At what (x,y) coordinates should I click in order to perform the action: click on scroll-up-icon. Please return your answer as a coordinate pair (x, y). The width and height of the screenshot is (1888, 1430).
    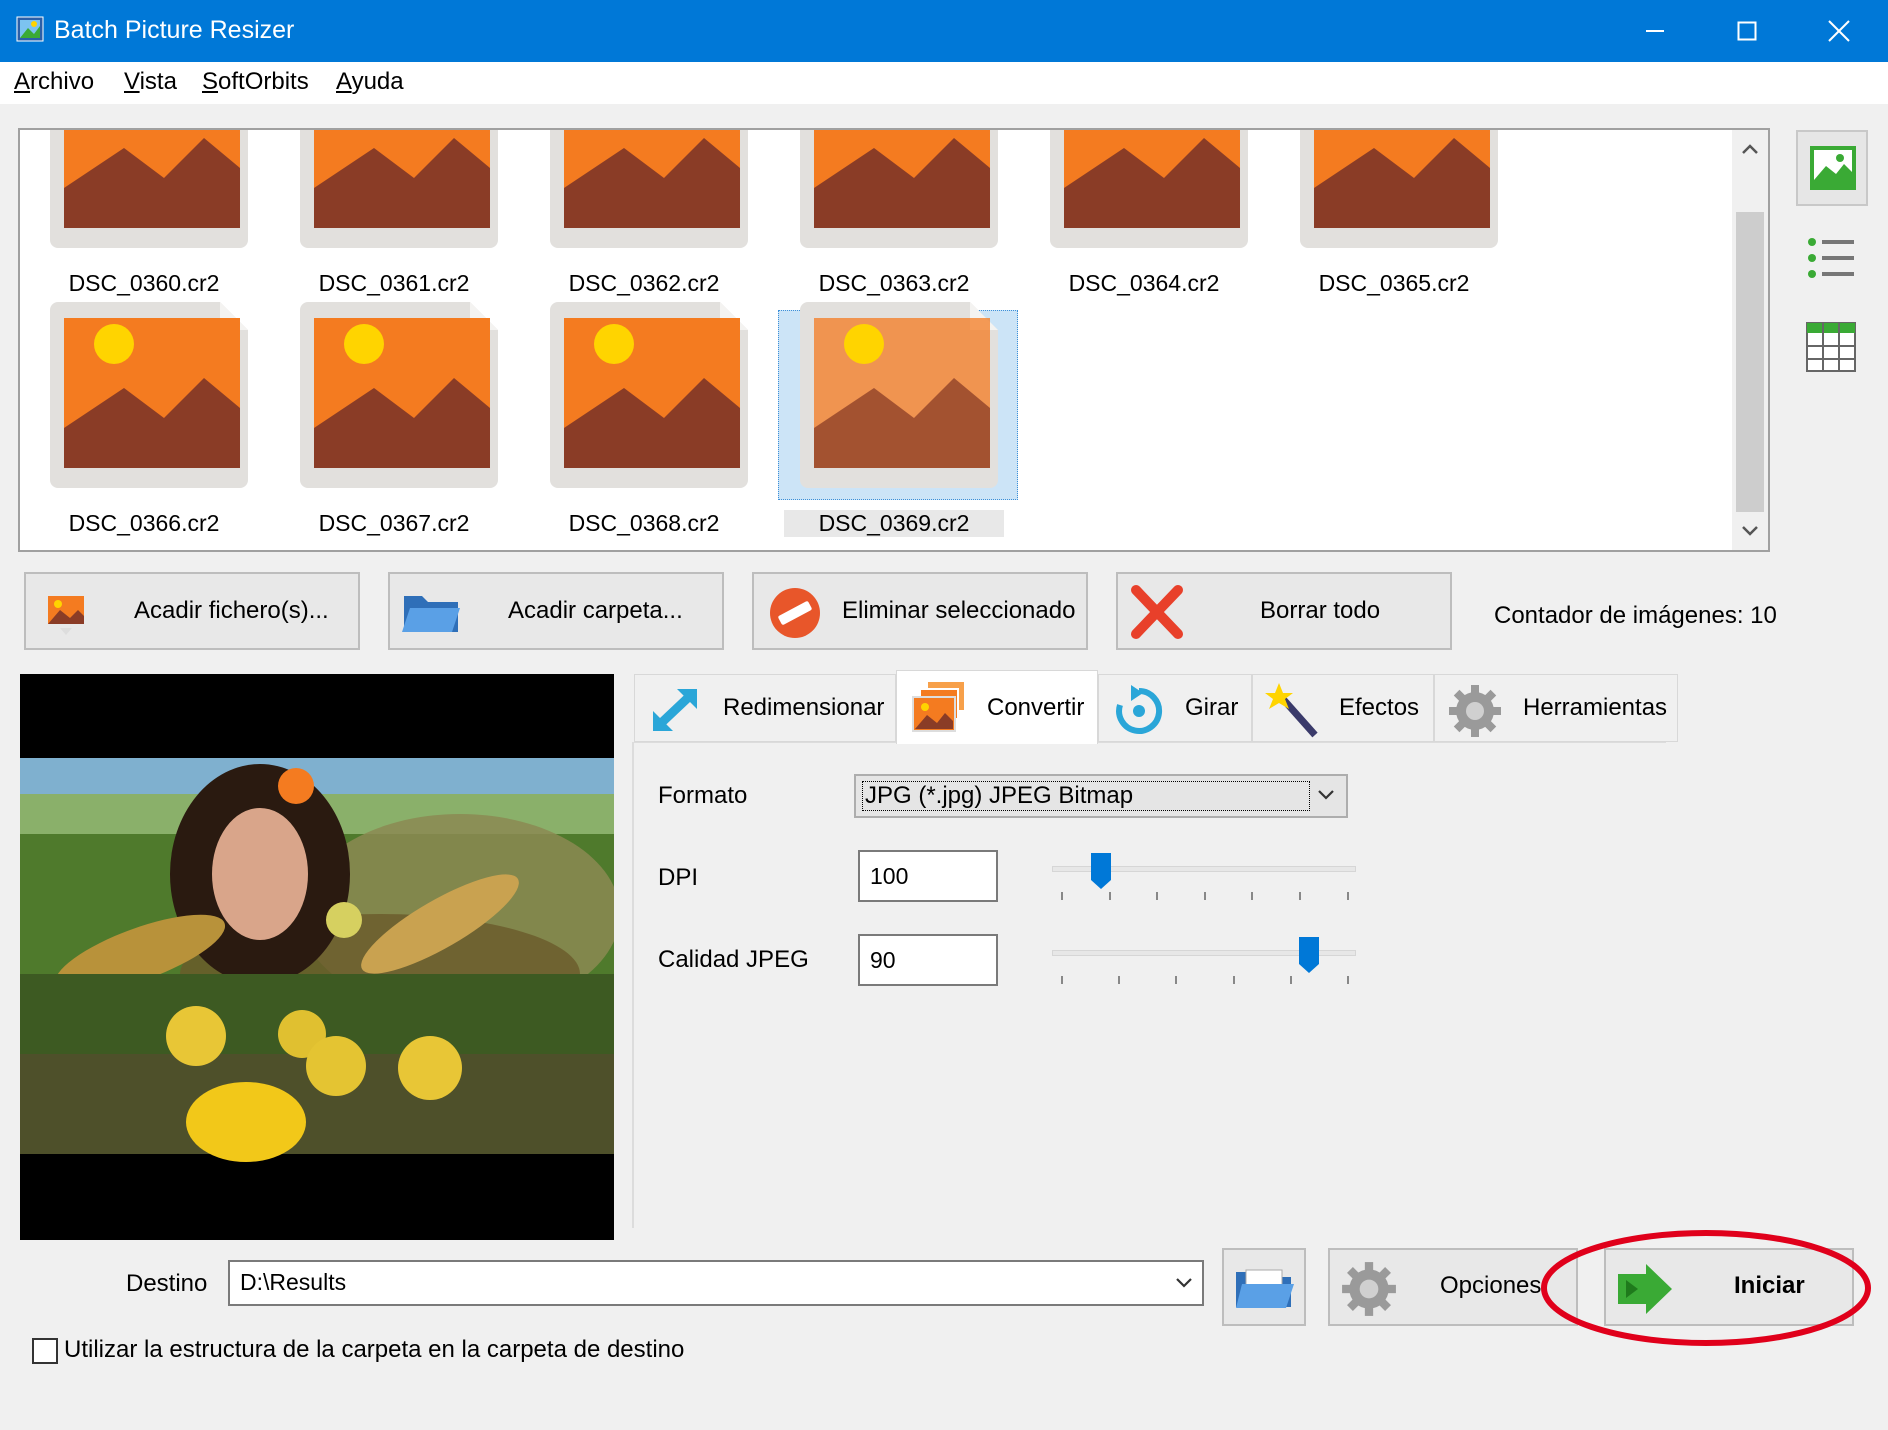
    Looking at the image, I should click on (1750, 149).